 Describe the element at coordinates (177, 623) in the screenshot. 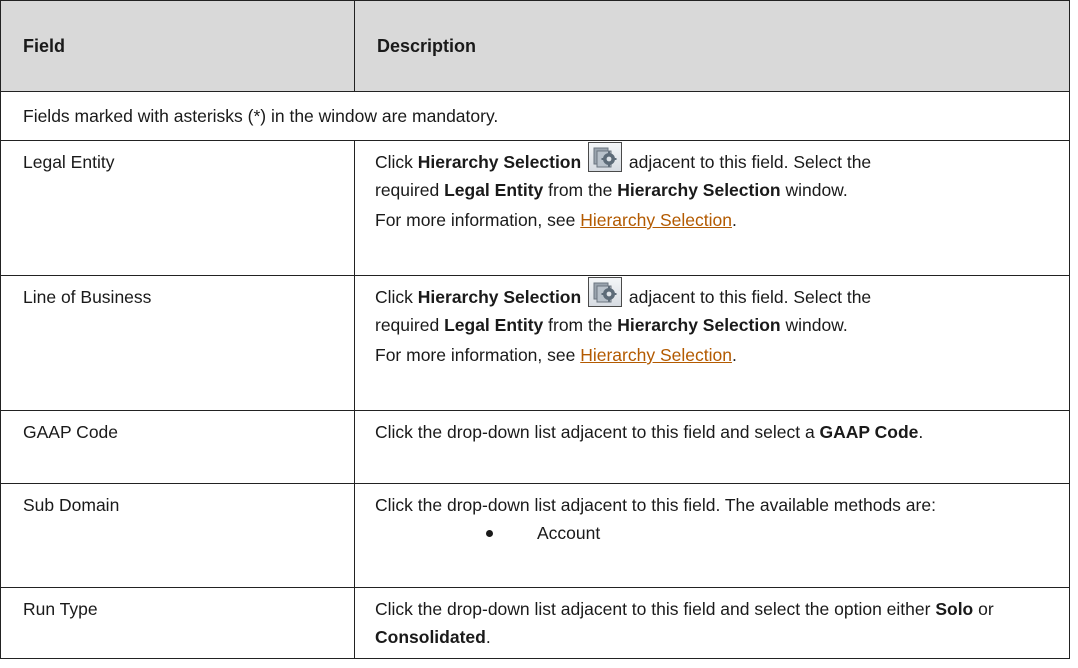

I see `field-name-run-type: Run Type` at that location.